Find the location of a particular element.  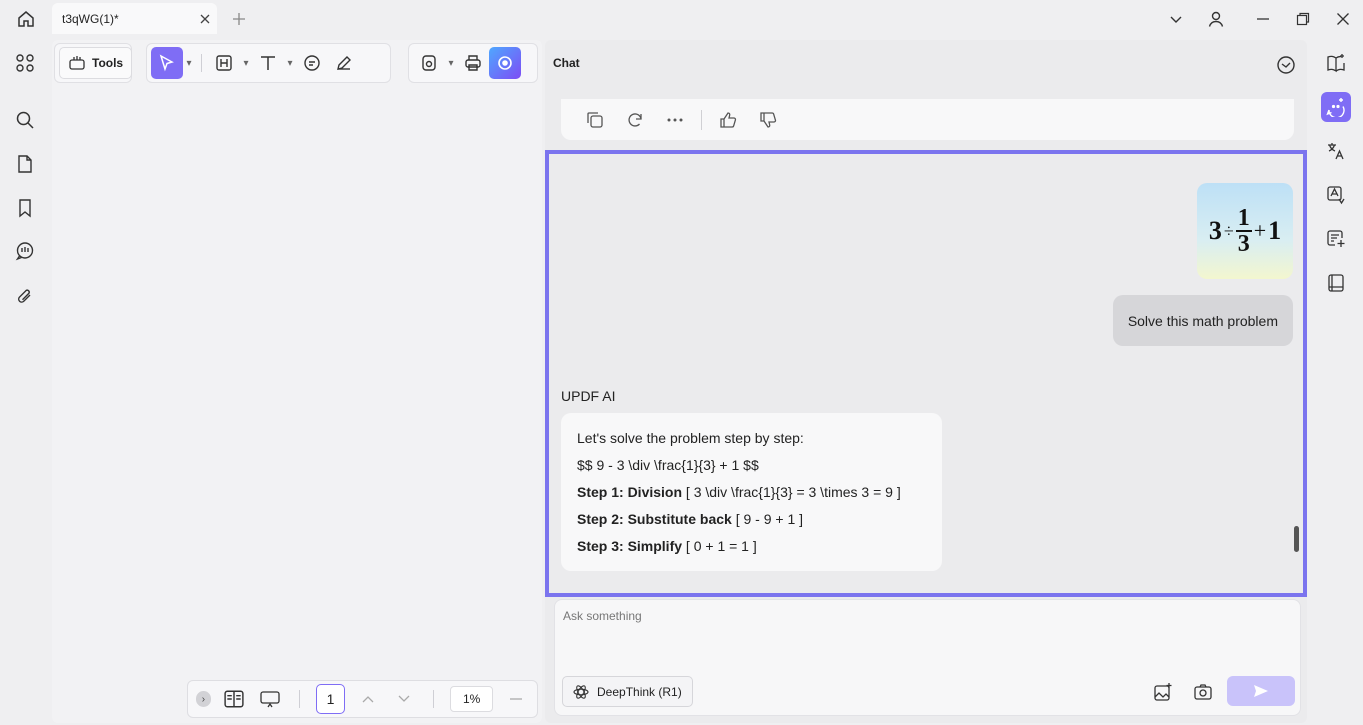

comment-icon is located at coordinates (25, 251).